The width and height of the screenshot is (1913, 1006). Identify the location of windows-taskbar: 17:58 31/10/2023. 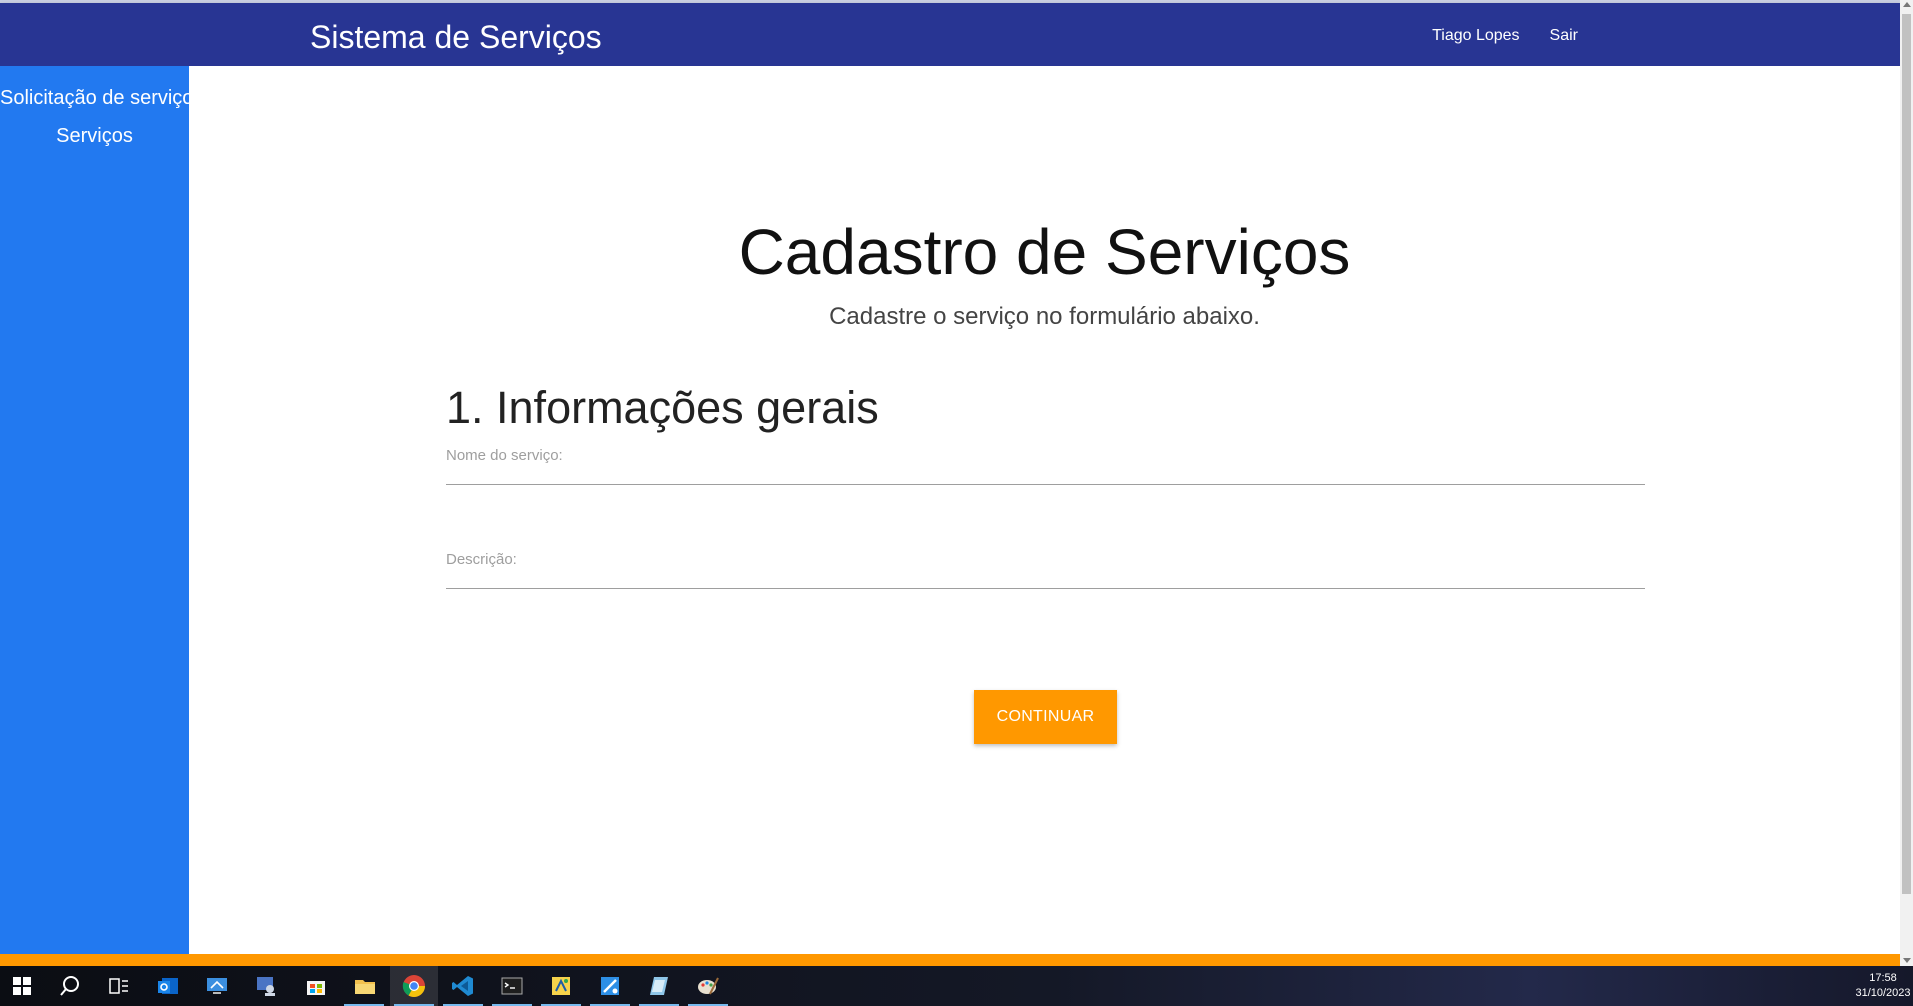
(956, 986).